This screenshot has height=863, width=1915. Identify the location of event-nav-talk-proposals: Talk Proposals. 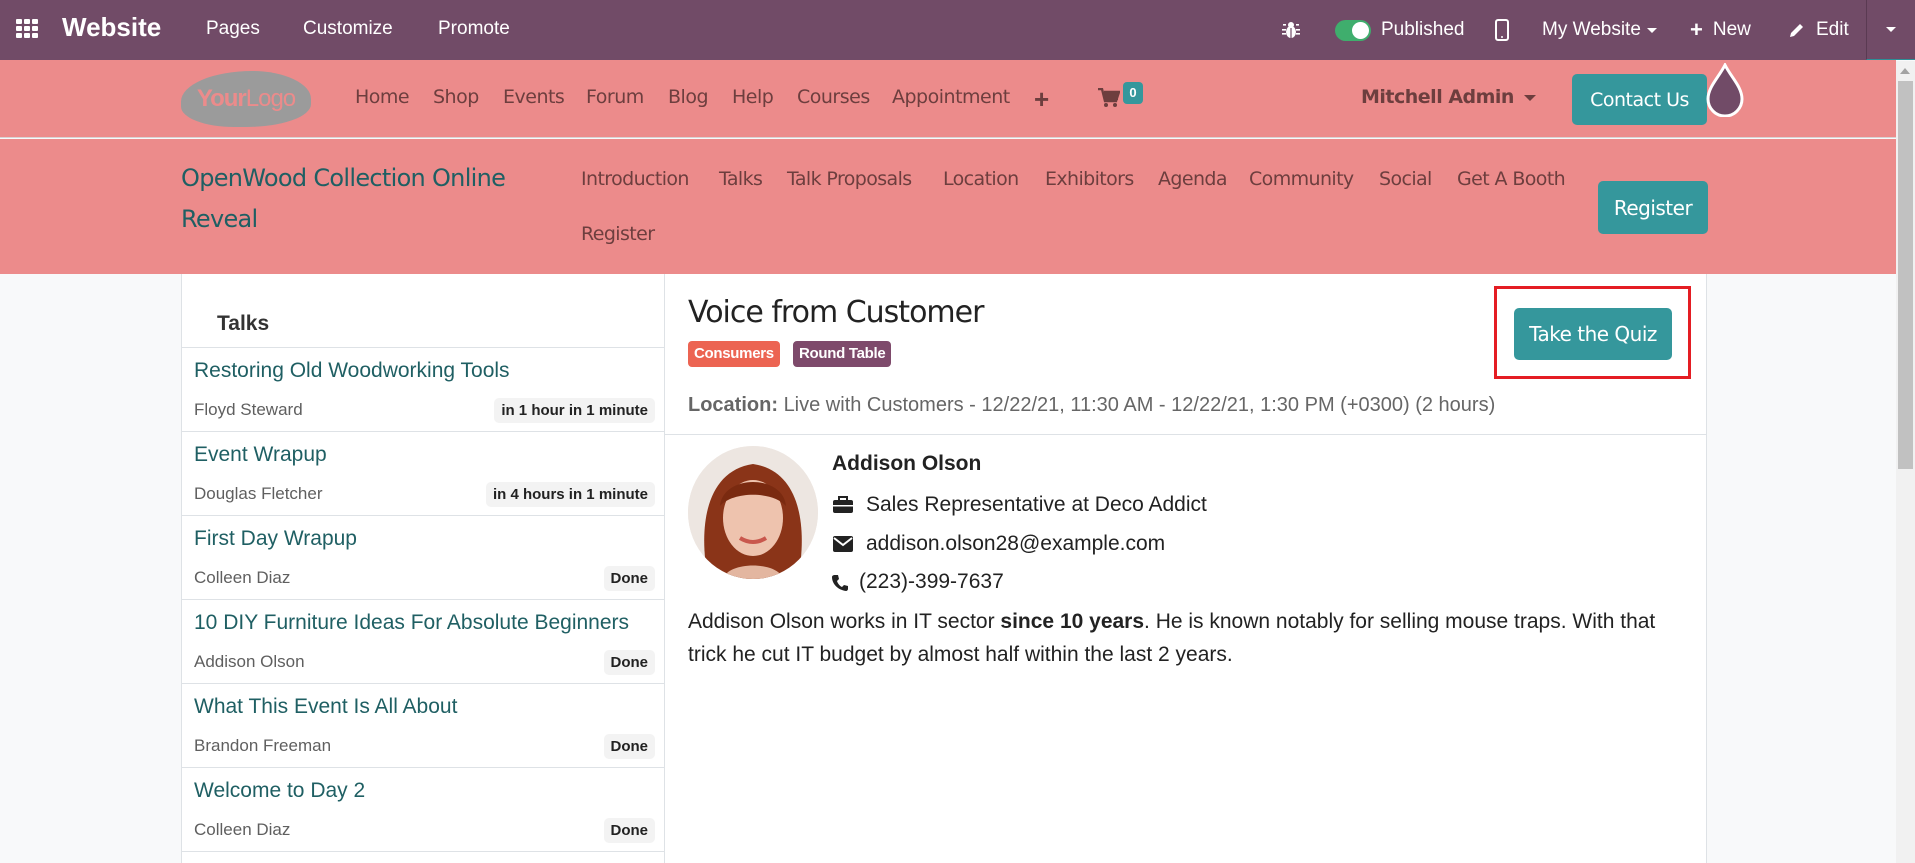
(849, 179).